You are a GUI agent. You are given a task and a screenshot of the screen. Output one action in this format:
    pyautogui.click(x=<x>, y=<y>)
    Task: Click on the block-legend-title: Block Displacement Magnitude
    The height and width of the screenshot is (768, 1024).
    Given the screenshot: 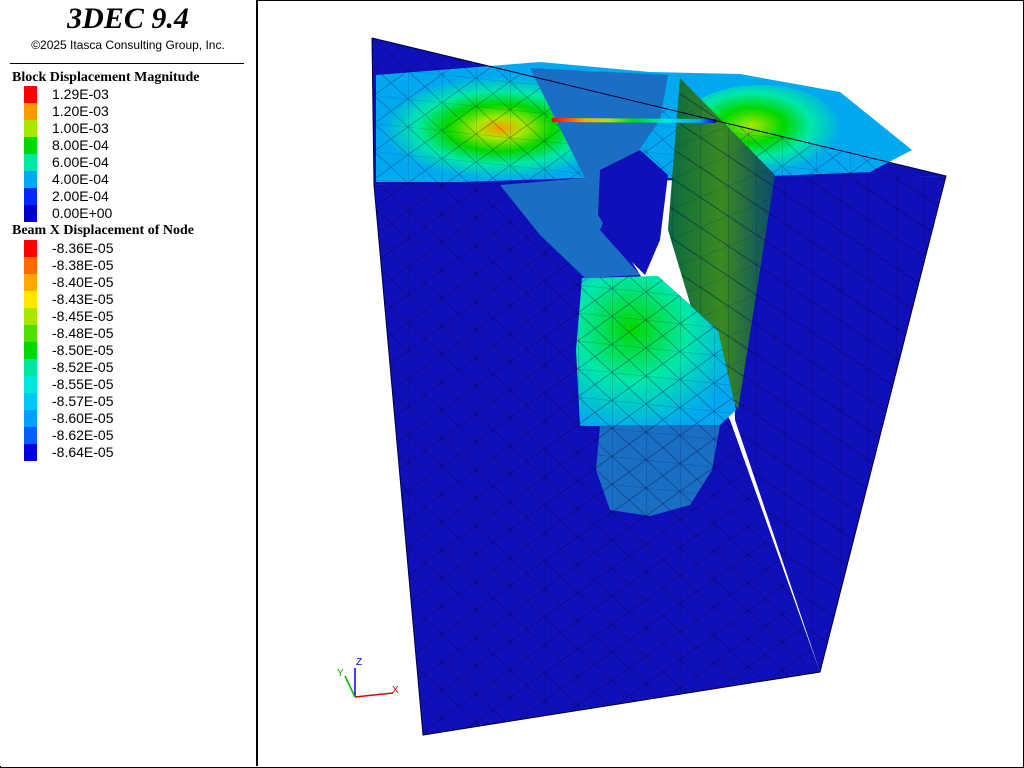 What is the action you would take?
    pyautogui.click(x=106, y=77)
    